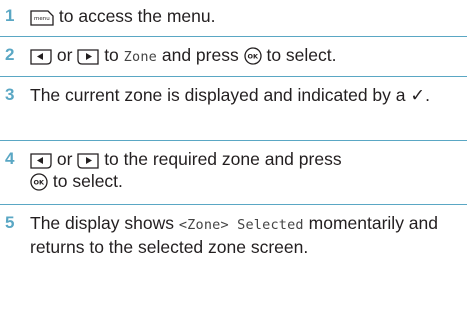 The width and height of the screenshot is (467, 310). Describe the element at coordinates (10, 54) in the screenshot. I see `step-number: 2` at that location.